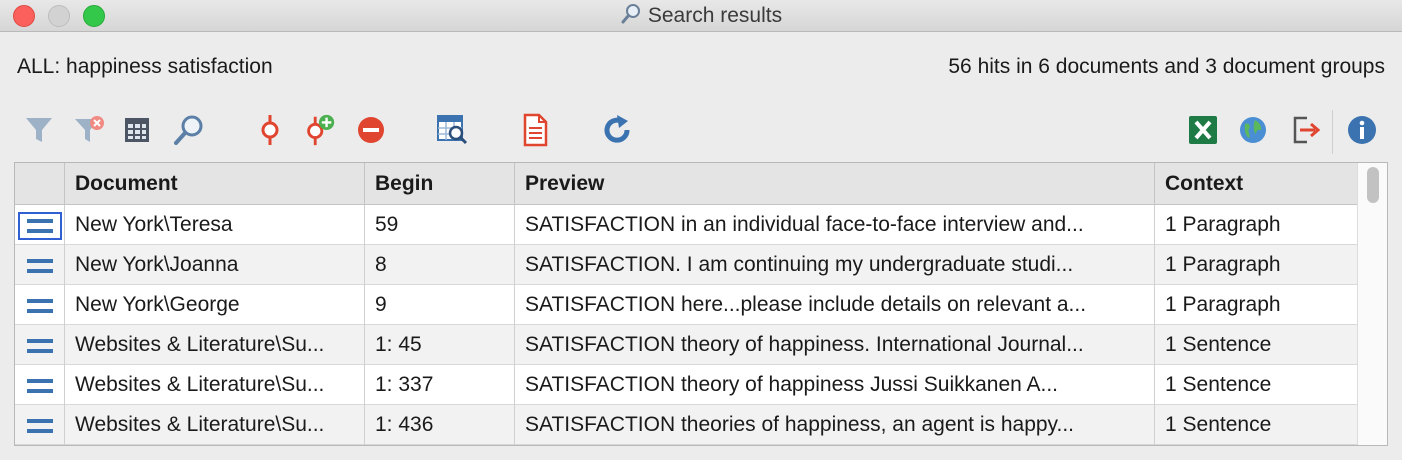  I want to click on column-header-context: Context, so click(1256, 184).